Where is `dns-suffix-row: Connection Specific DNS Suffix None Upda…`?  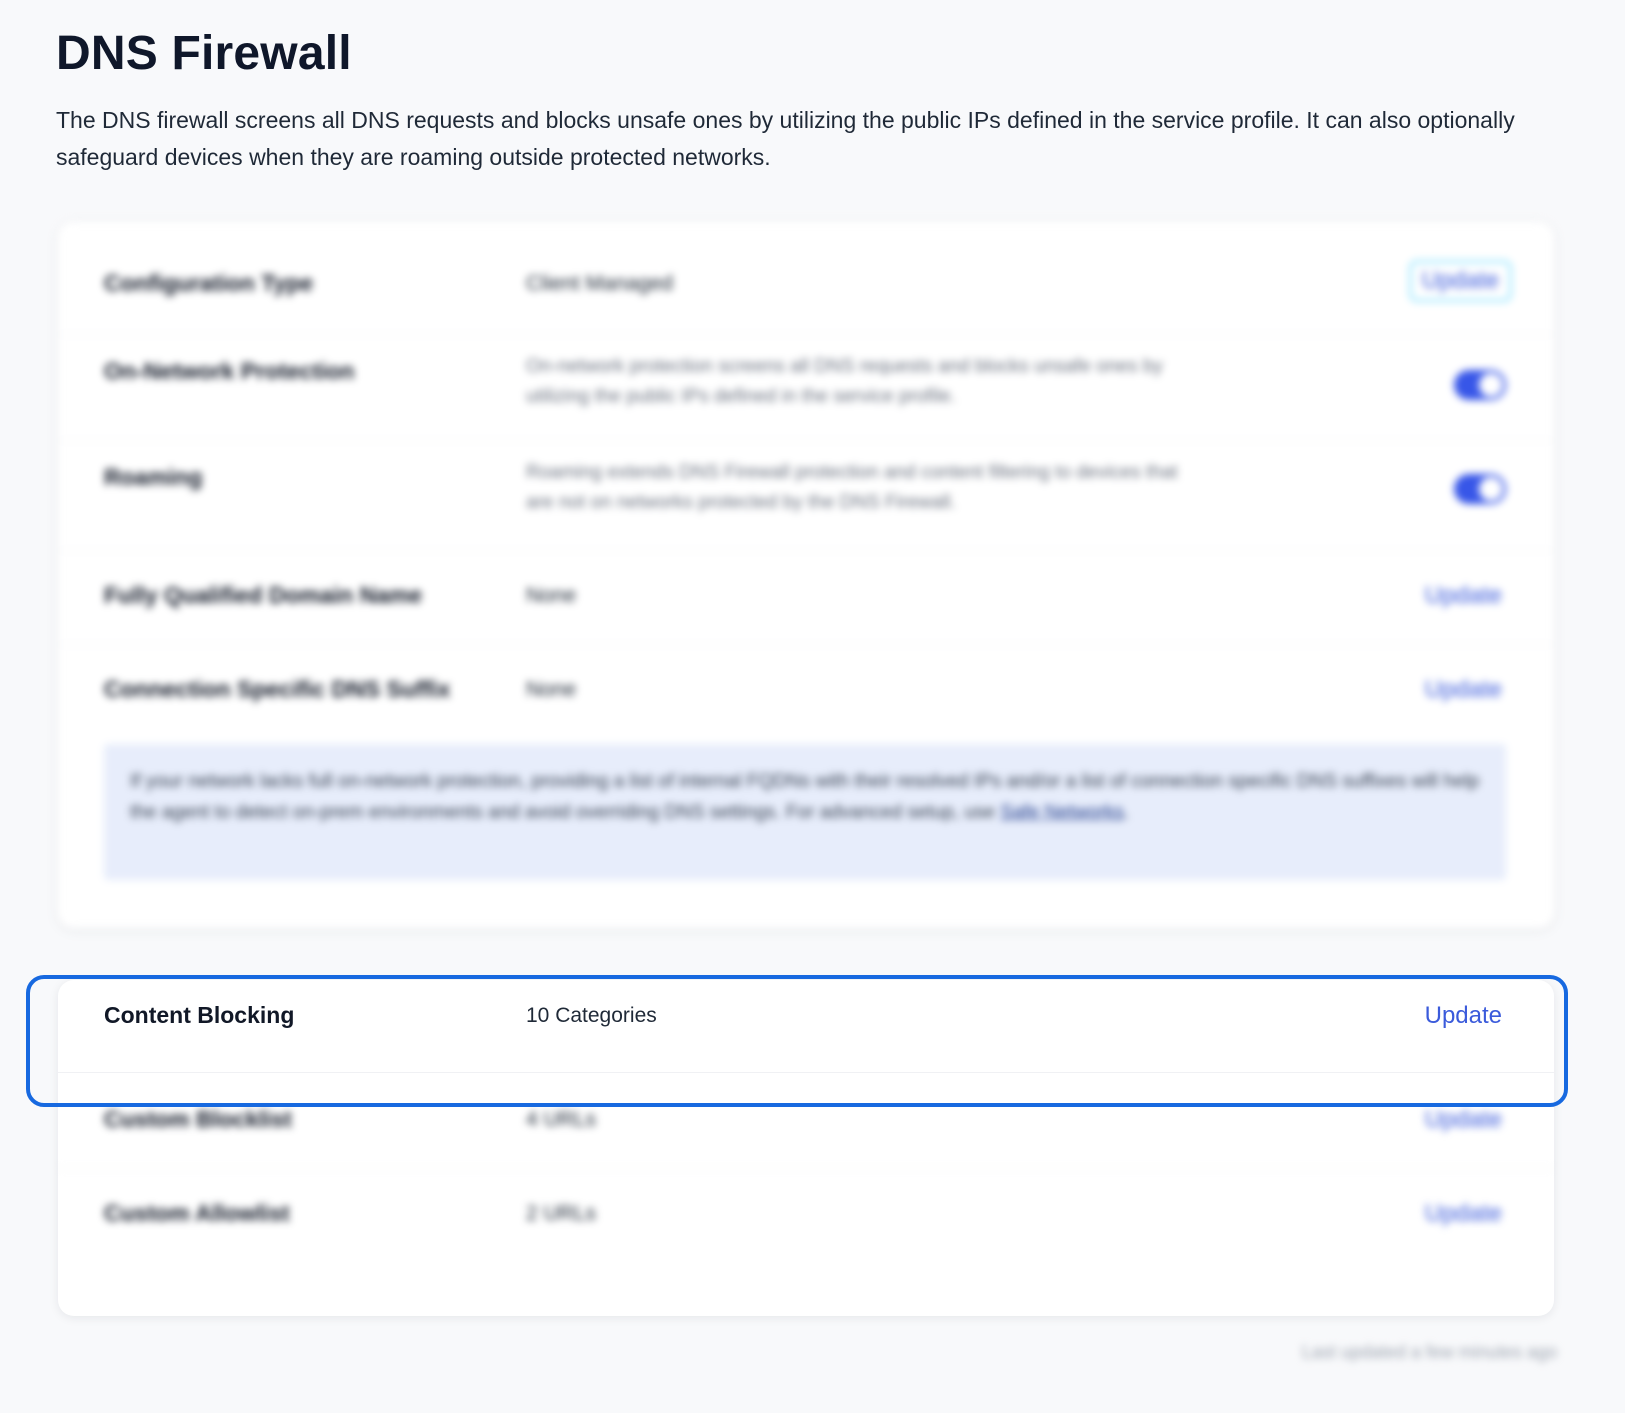
dns-suffix-row: Connection Specific DNS Suffix None Upda… is located at coordinates (806, 689).